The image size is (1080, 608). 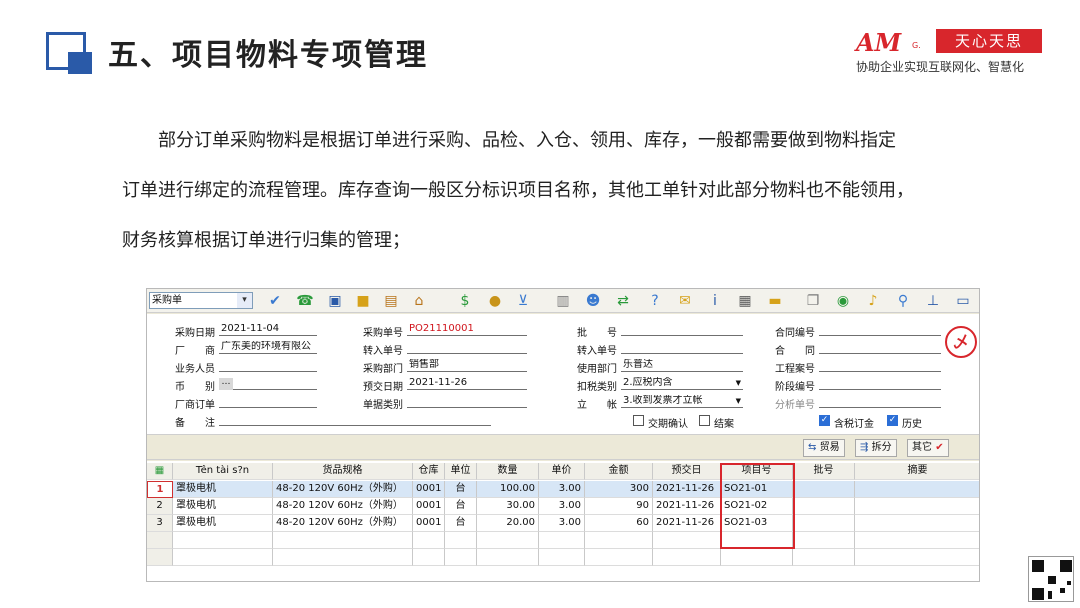 I want to click on briefcase-icon: ▤, so click(x=391, y=301).